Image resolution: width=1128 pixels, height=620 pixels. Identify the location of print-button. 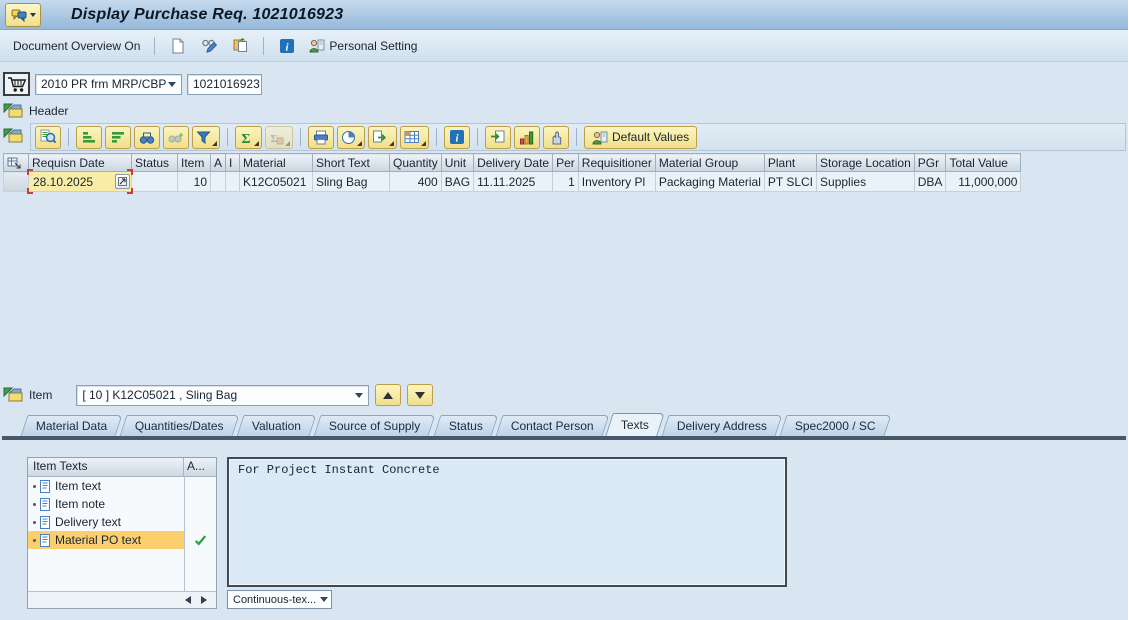
(321, 137).